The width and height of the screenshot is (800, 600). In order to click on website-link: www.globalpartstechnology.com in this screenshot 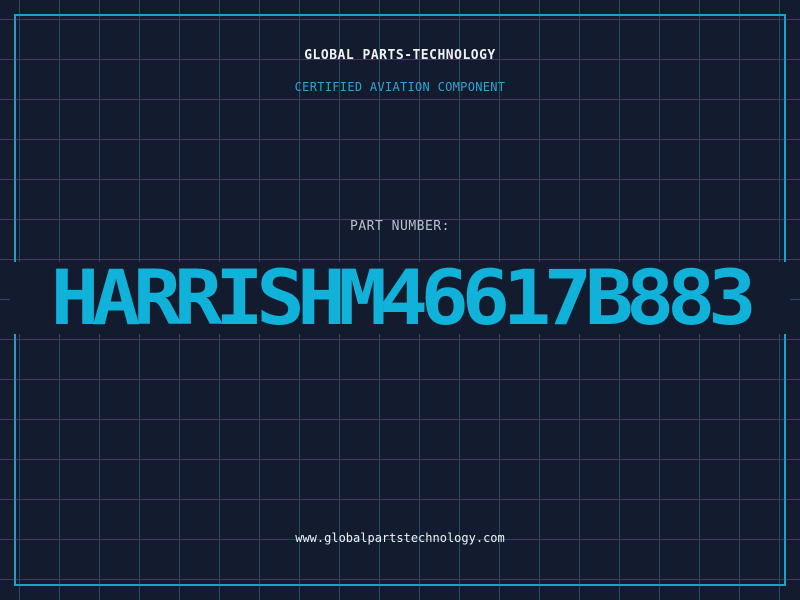, I will do `click(400, 538)`.